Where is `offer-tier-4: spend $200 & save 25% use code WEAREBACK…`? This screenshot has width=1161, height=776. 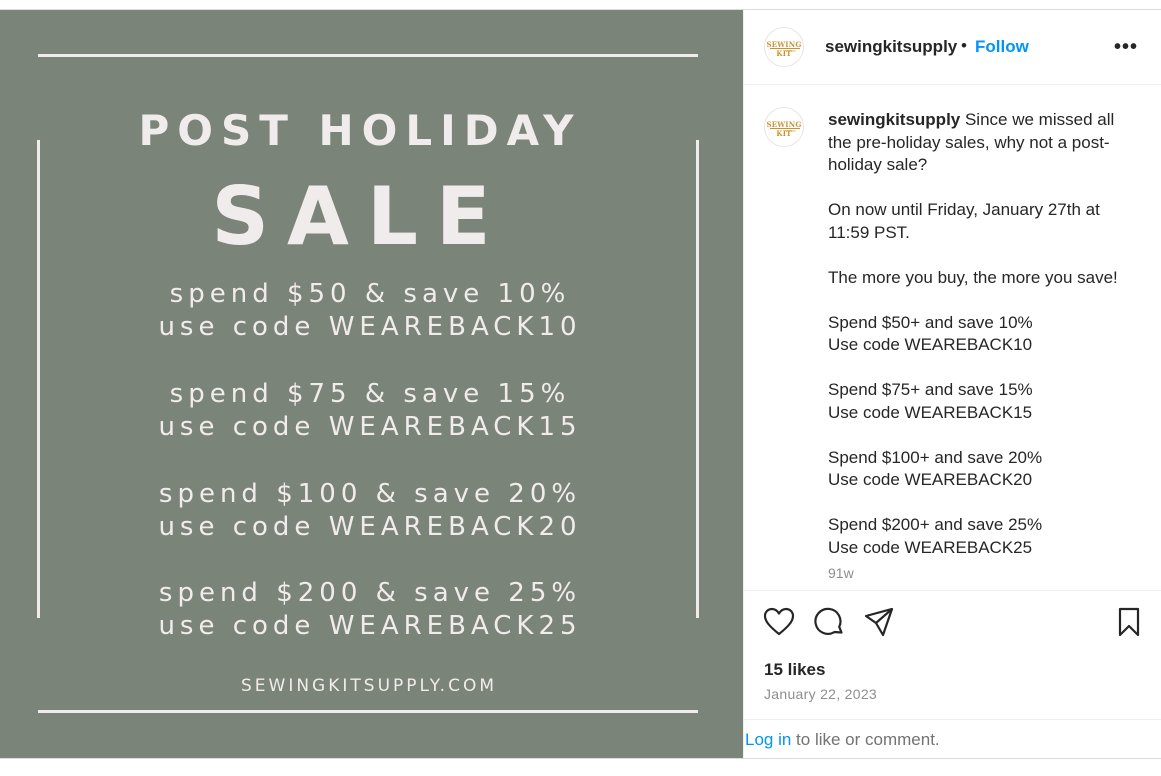
offer-tier-4: spend $200 & save 25% use code WEAREBACK… is located at coordinates (370, 610).